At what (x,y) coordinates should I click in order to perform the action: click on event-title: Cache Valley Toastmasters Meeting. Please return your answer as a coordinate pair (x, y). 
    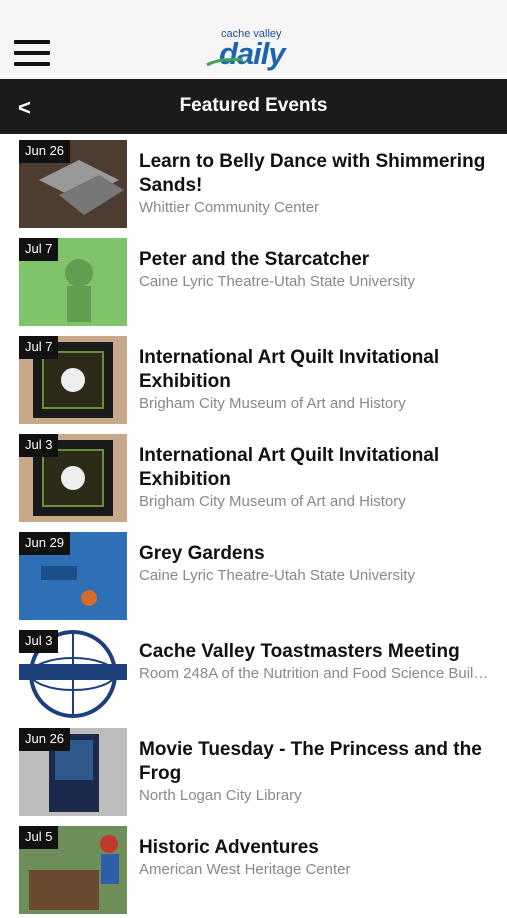
    Looking at the image, I should click on (299, 651).